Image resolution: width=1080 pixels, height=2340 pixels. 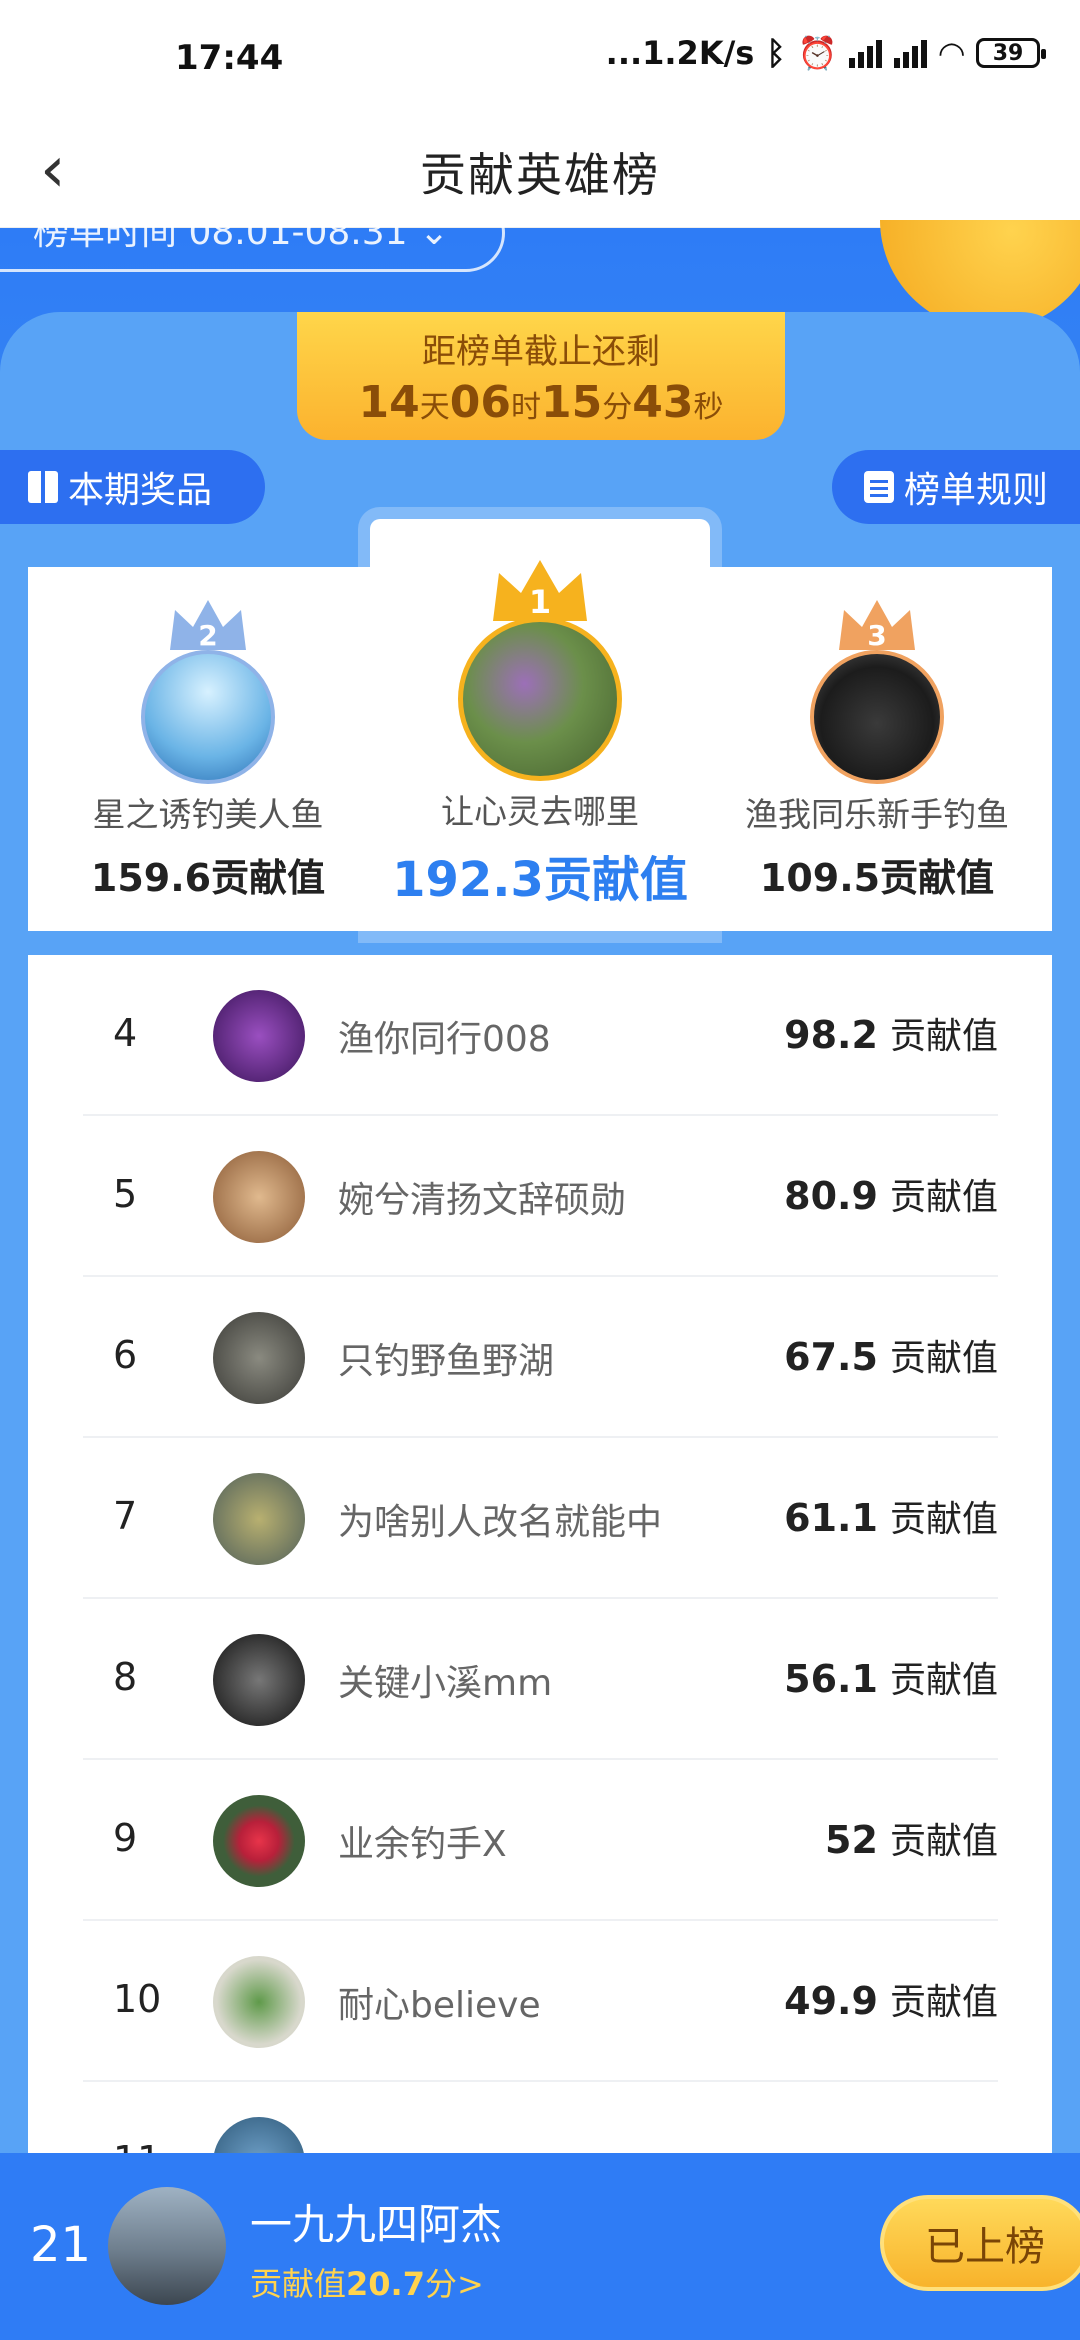 I want to click on my-score-link: 贡献值20.7分>, so click(x=367, y=2282).